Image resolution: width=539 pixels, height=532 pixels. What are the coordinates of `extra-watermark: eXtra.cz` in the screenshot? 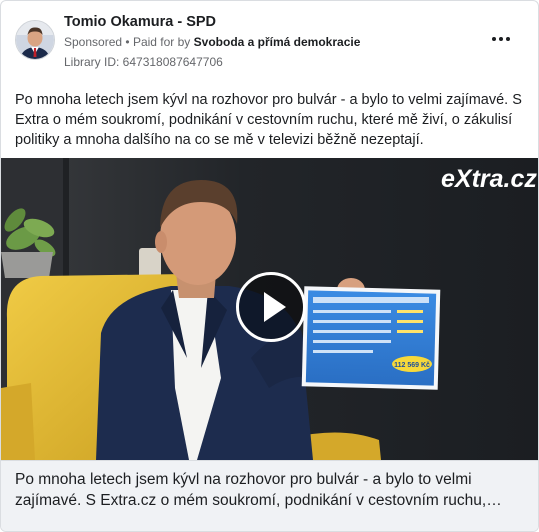 It's located at (489, 179).